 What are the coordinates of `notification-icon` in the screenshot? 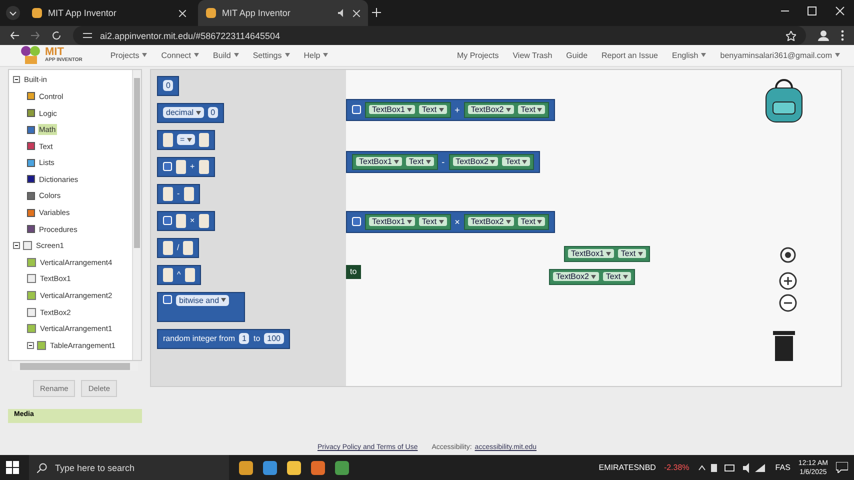 It's located at (842, 467).